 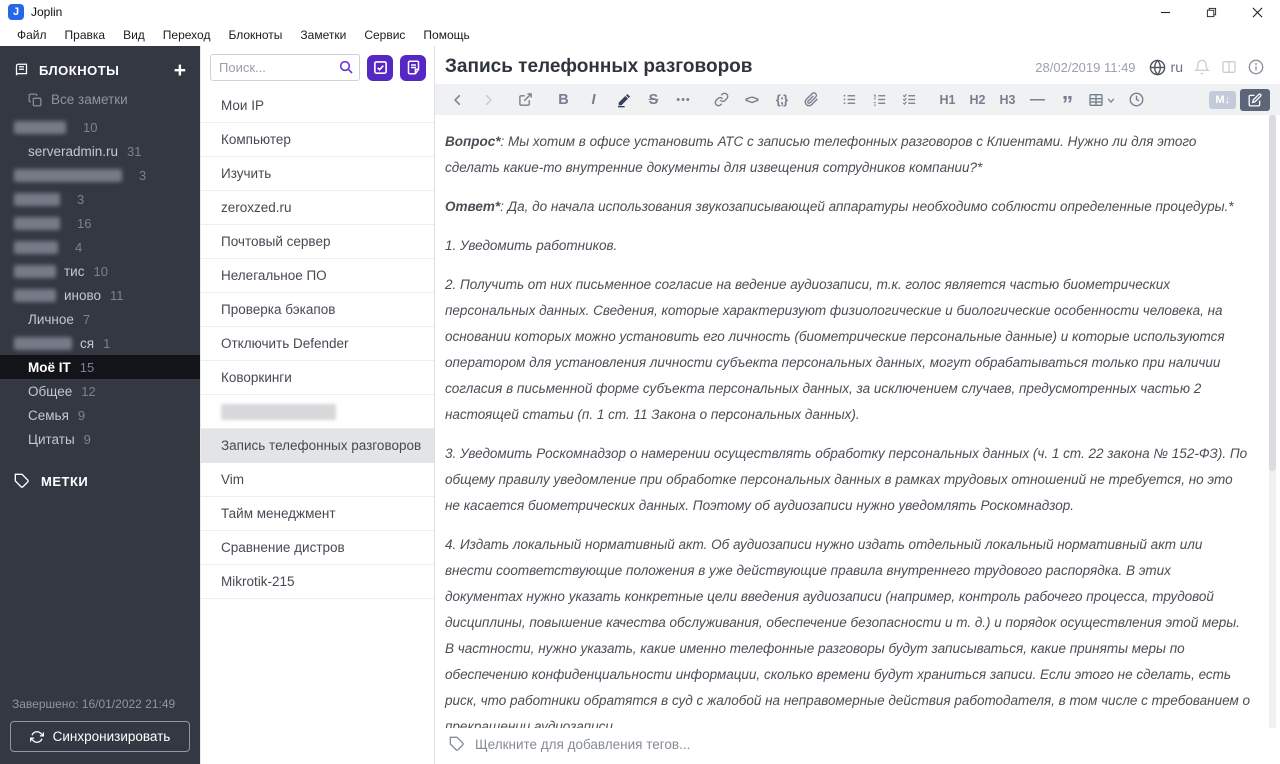 I want to click on notebook-count: 16, so click(x=84, y=223).